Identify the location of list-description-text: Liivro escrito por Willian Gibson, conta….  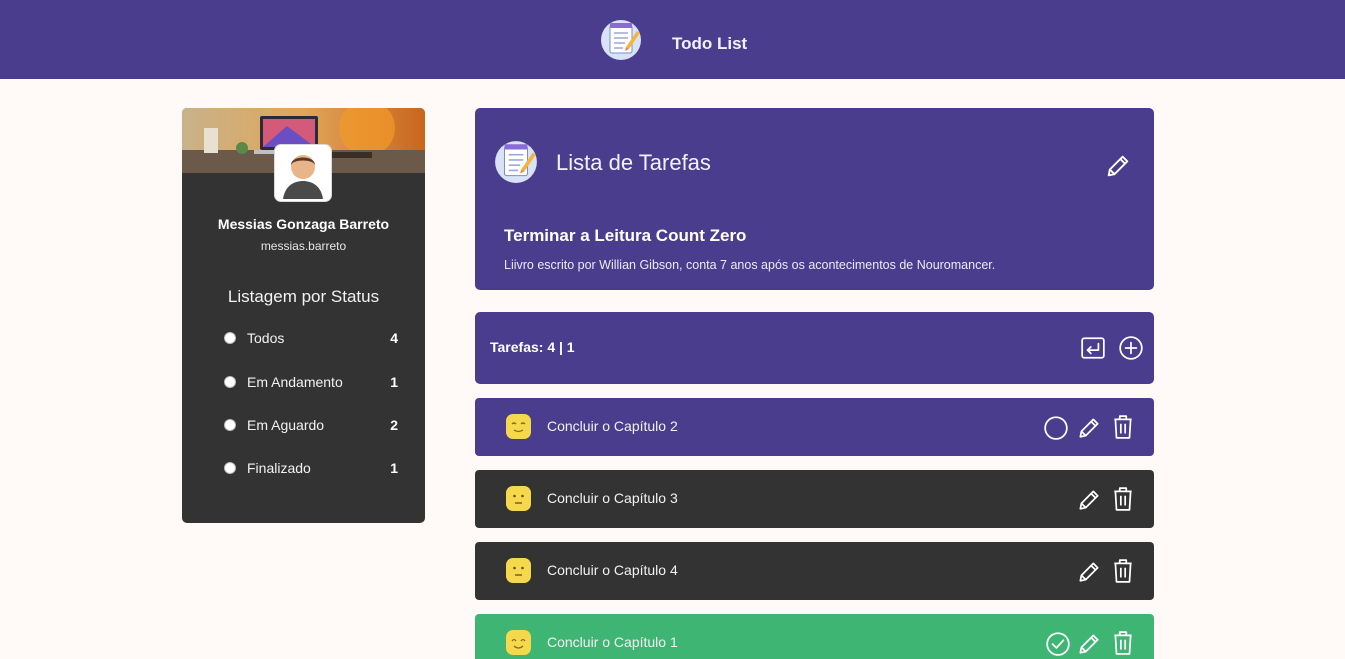
(750, 265).